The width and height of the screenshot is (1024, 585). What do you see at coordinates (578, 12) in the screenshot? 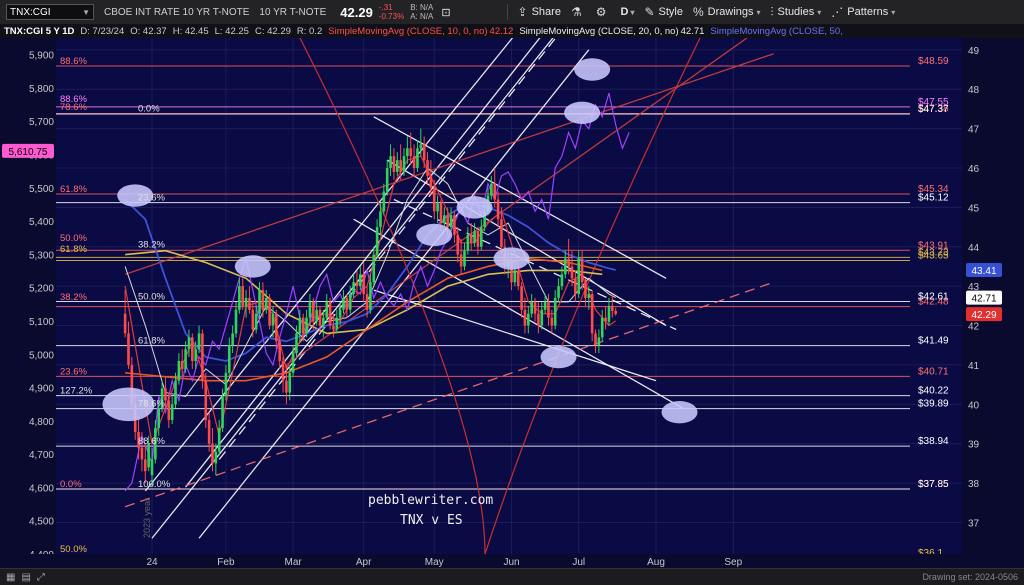
I see `flask-button: ⚗` at bounding box center [578, 12].